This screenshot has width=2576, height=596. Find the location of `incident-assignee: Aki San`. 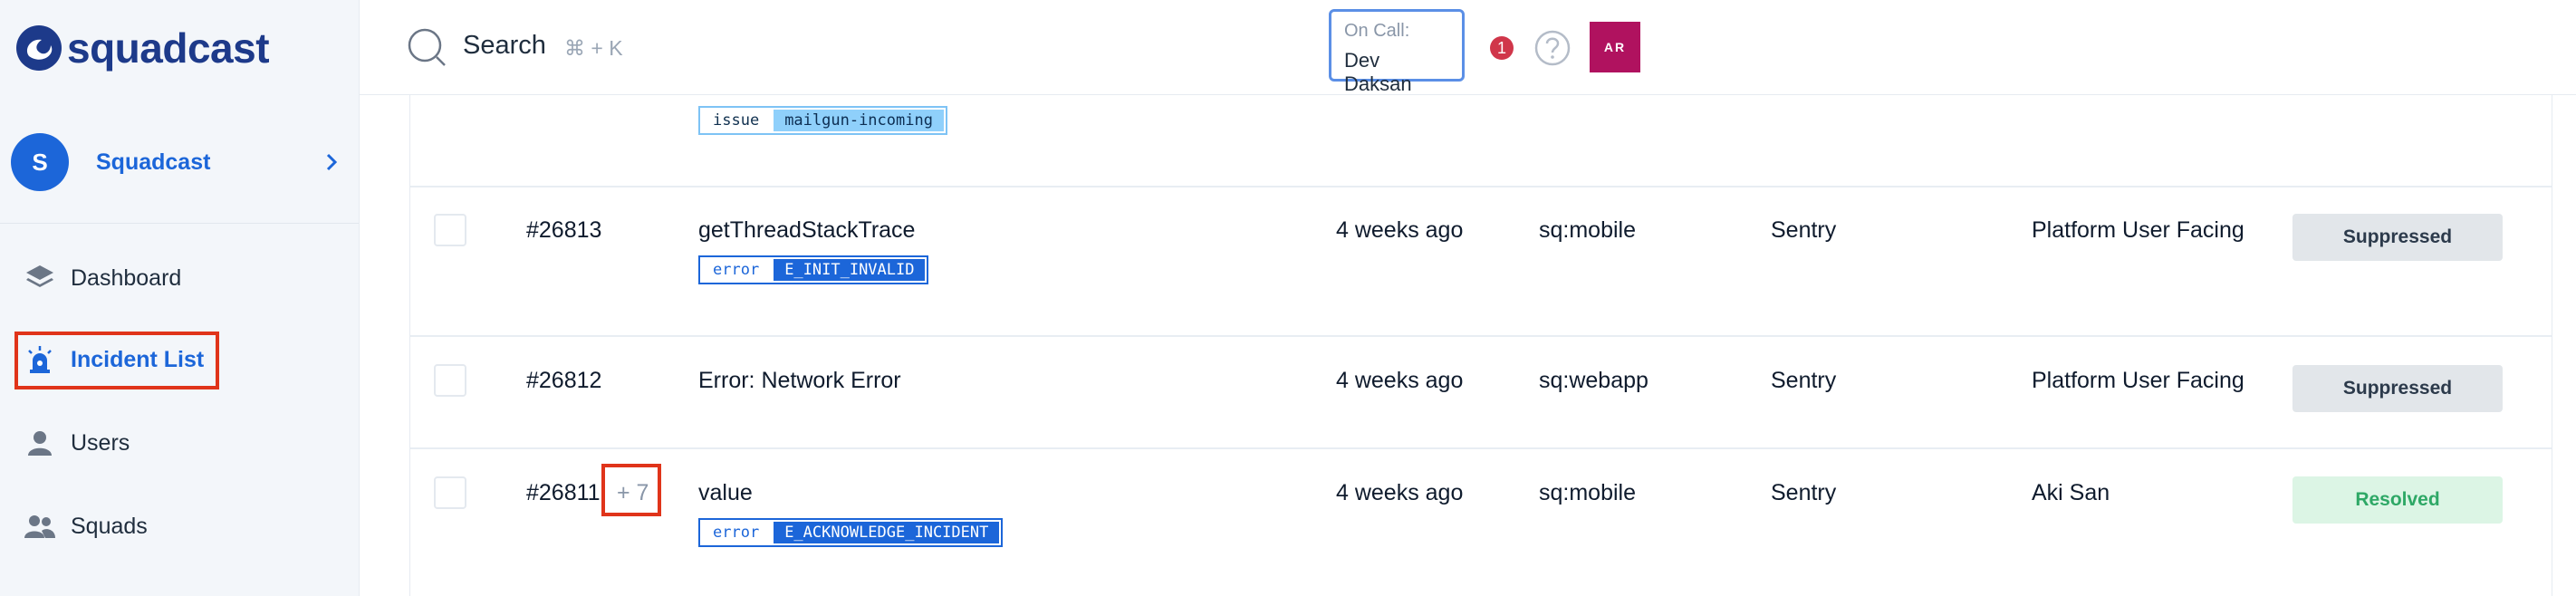

incident-assignee: Aki San is located at coordinates (2071, 492).